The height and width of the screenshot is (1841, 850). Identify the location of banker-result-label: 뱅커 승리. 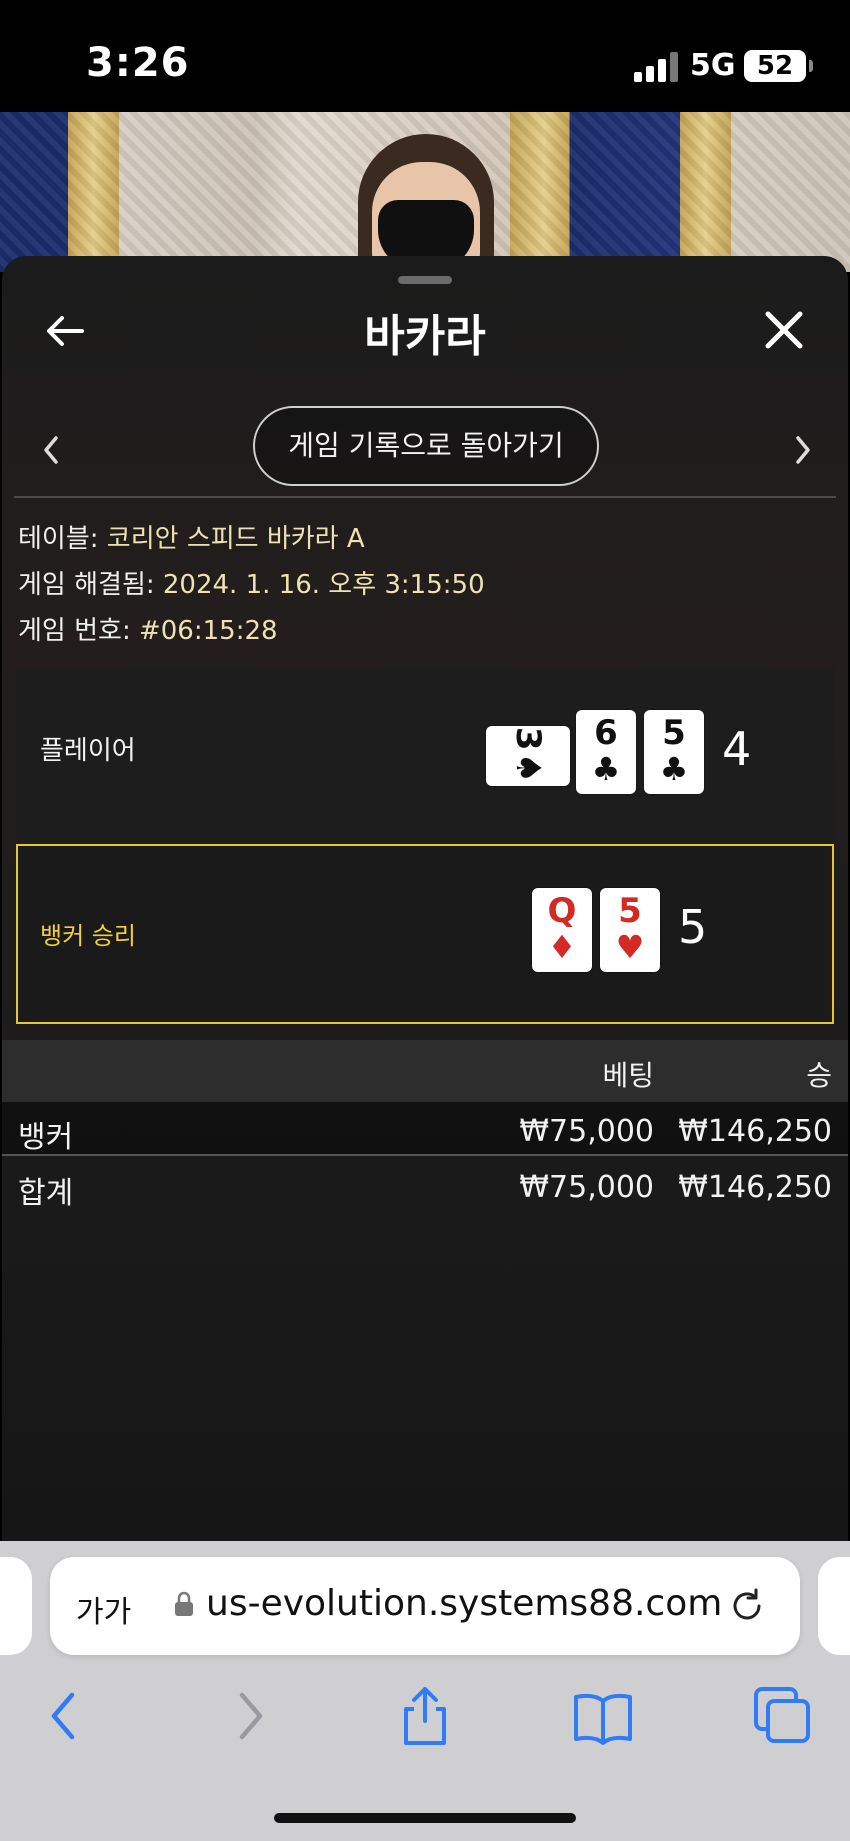
(88, 936).